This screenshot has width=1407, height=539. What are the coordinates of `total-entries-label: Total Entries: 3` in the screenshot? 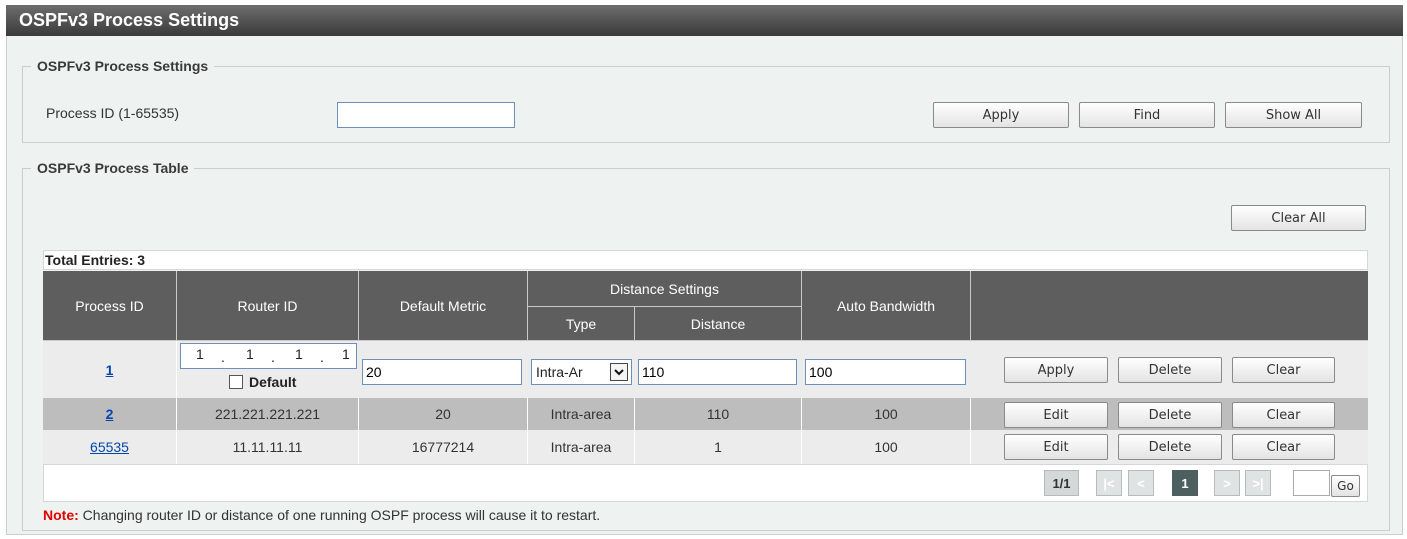 It's located at (95, 260).